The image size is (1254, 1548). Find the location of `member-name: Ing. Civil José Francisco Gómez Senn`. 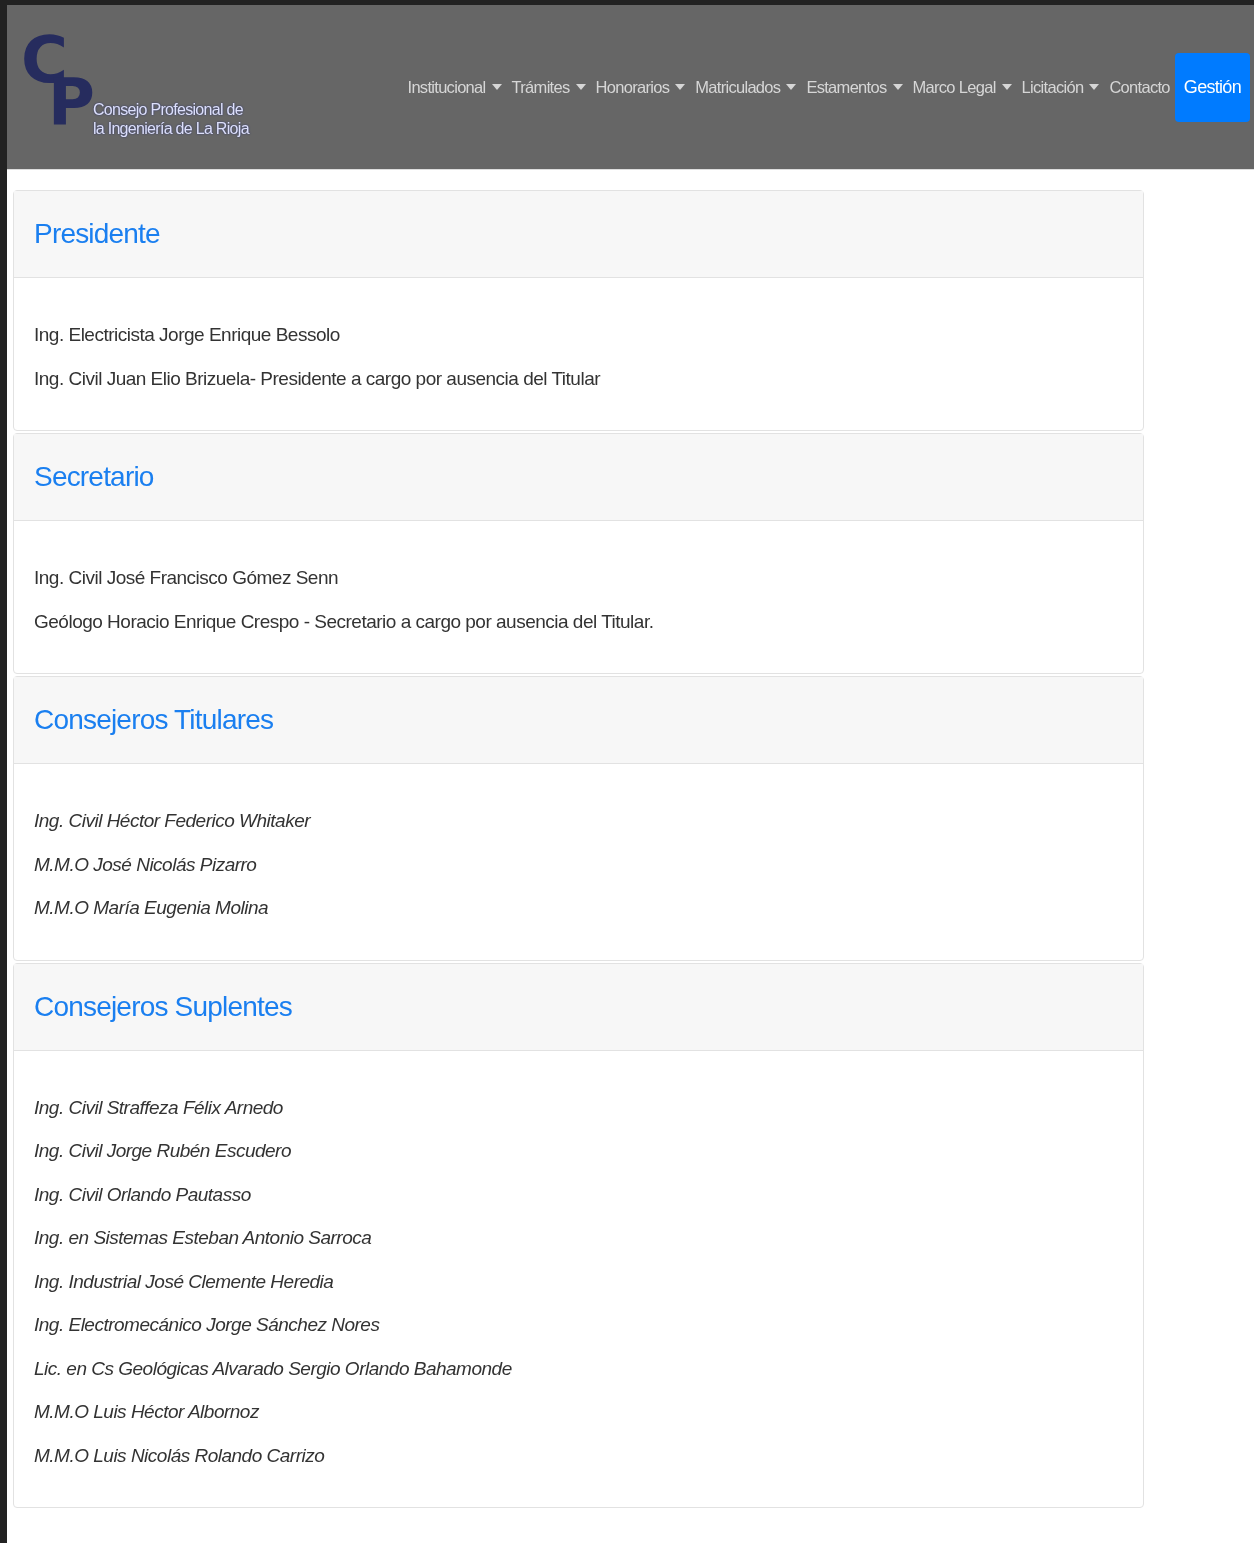

member-name: Ing. Civil José Francisco Gómez Senn is located at coordinates (187, 578).